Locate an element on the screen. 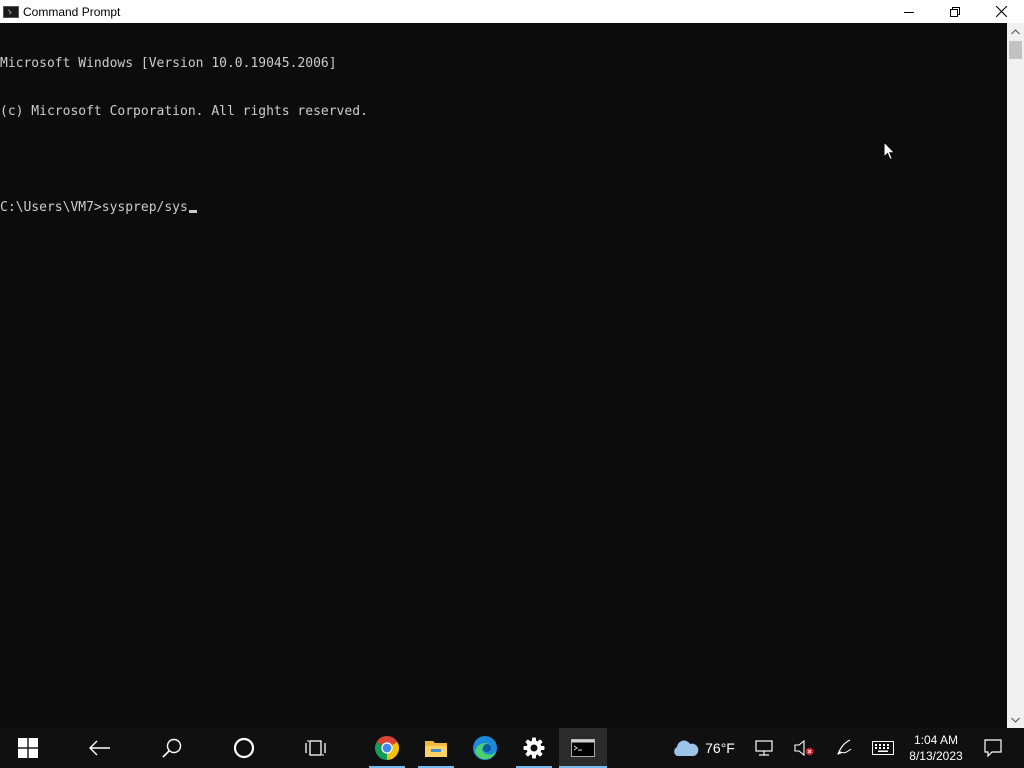 This screenshot has height=768, width=1024. file-explorer-button is located at coordinates (436, 748).